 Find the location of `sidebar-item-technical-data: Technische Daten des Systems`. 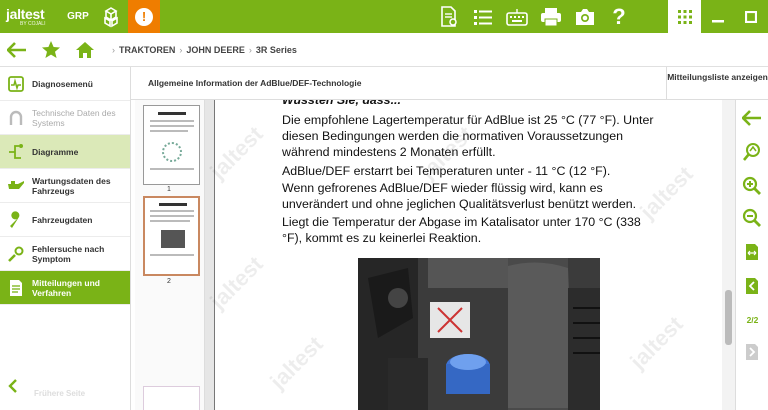

sidebar-item-technical-data: Technische Daten des Systems is located at coordinates (65, 118).